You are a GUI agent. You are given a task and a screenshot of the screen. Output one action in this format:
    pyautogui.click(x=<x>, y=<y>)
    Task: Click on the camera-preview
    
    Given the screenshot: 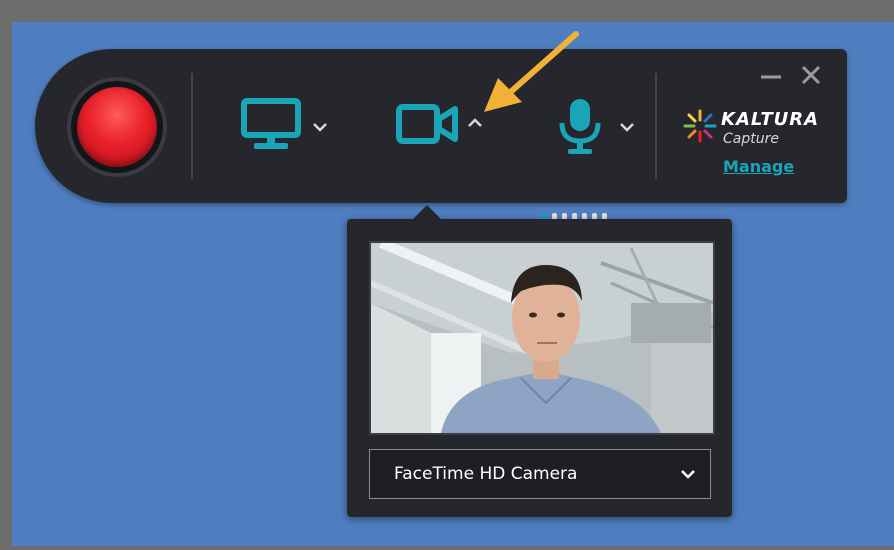 What is the action you would take?
    pyautogui.click(x=542, y=338)
    